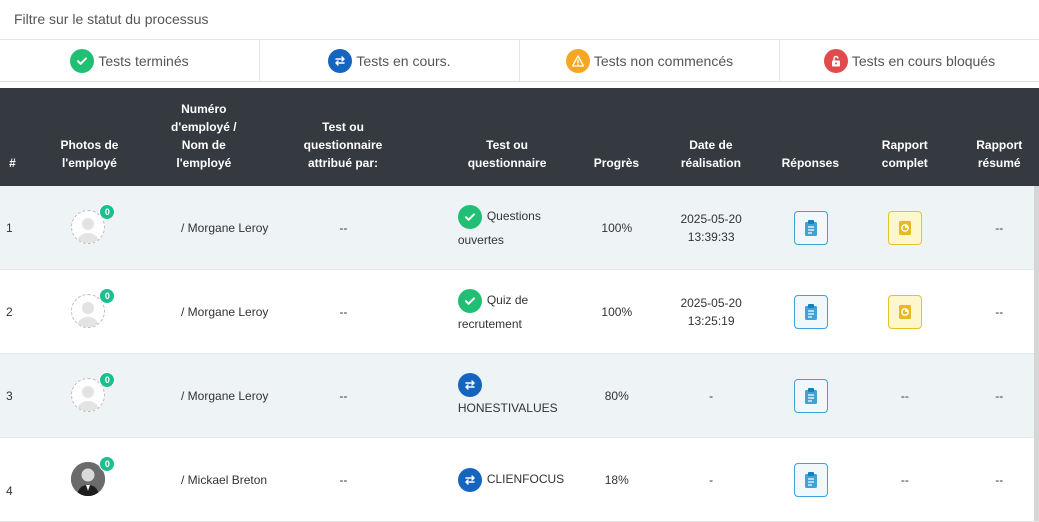 The width and height of the screenshot is (1039, 522). I want to click on col-header-summary-report: Rapport résumé, so click(999, 154).